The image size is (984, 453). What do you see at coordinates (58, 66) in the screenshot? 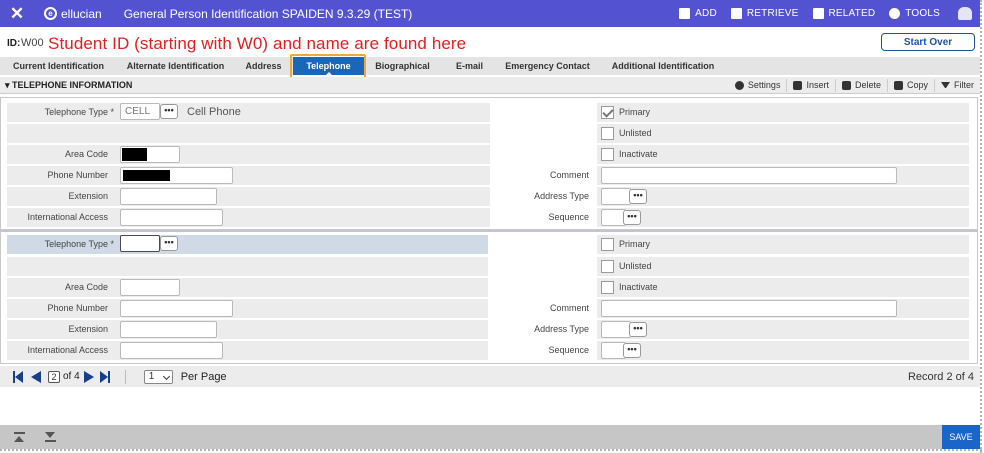
I see `tab-current-identification: Current Identification` at bounding box center [58, 66].